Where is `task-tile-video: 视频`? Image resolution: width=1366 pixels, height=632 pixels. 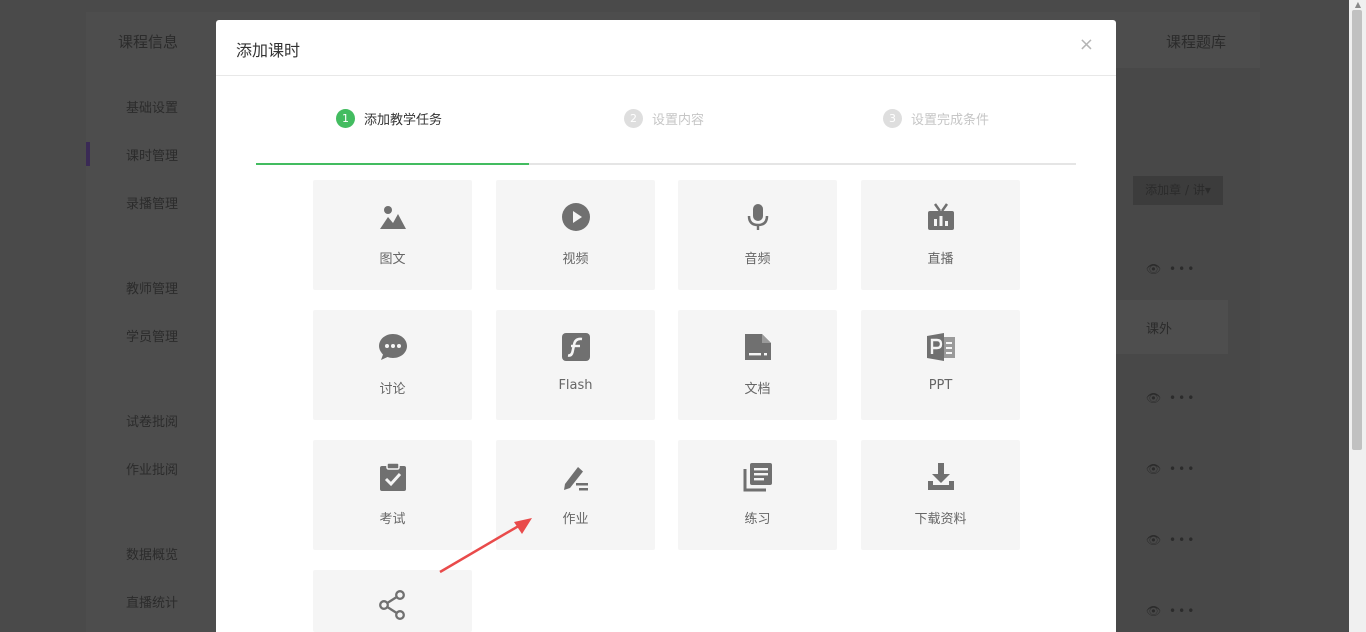
task-tile-video: 视频 is located at coordinates (575, 235).